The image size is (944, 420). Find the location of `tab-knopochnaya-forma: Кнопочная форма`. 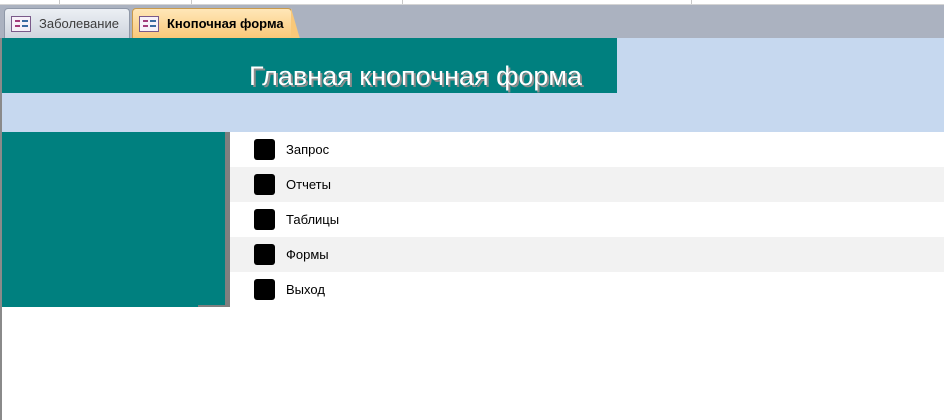

tab-knopochnaya-forma: Кнопочная форма is located at coordinates (216, 23).